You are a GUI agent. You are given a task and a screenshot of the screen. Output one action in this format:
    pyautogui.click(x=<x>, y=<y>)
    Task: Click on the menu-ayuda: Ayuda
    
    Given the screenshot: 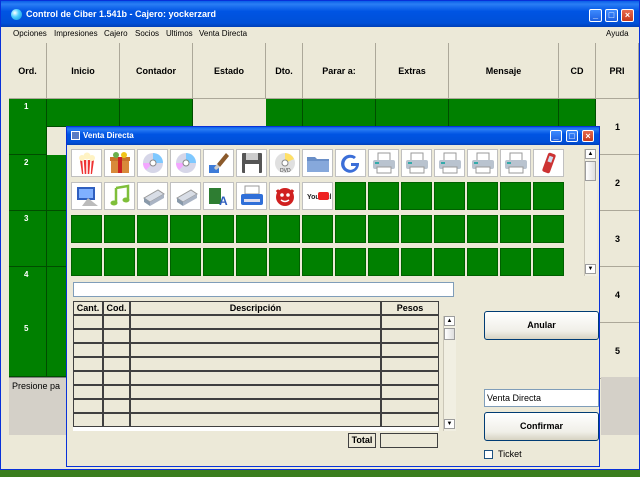 What is the action you would take?
    pyautogui.click(x=617, y=33)
    